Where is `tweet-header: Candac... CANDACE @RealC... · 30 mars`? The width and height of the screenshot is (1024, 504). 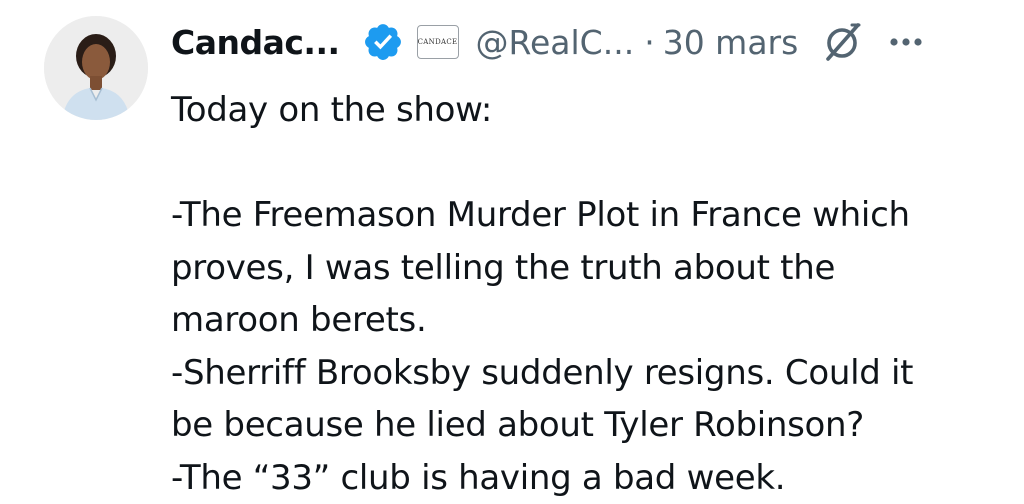
tweet-header: Candac... CANDACE @RealC... · 30 mars is located at coordinates (549, 42).